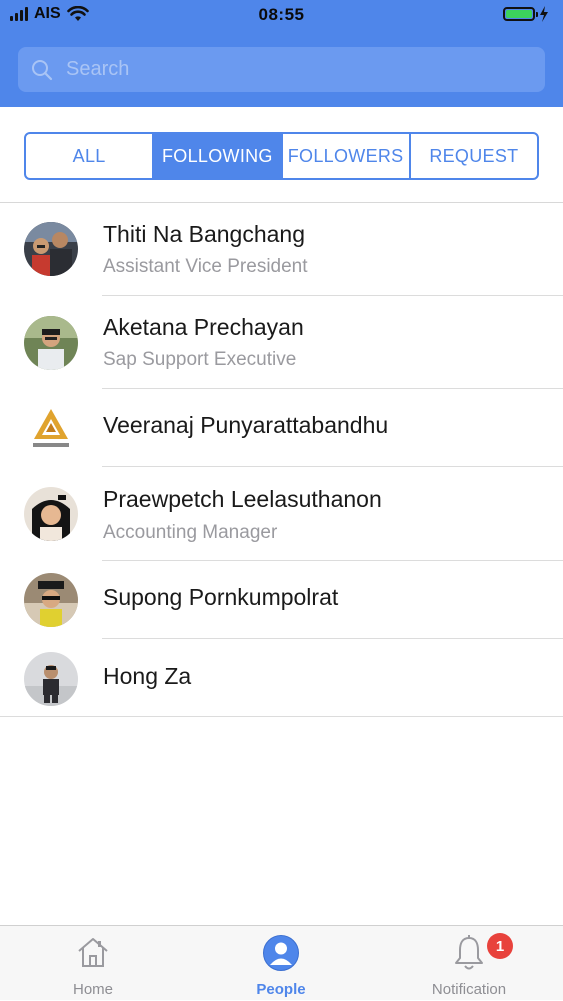  What do you see at coordinates (200, 359) in the screenshot?
I see `person-title: Sap Support Executive` at bounding box center [200, 359].